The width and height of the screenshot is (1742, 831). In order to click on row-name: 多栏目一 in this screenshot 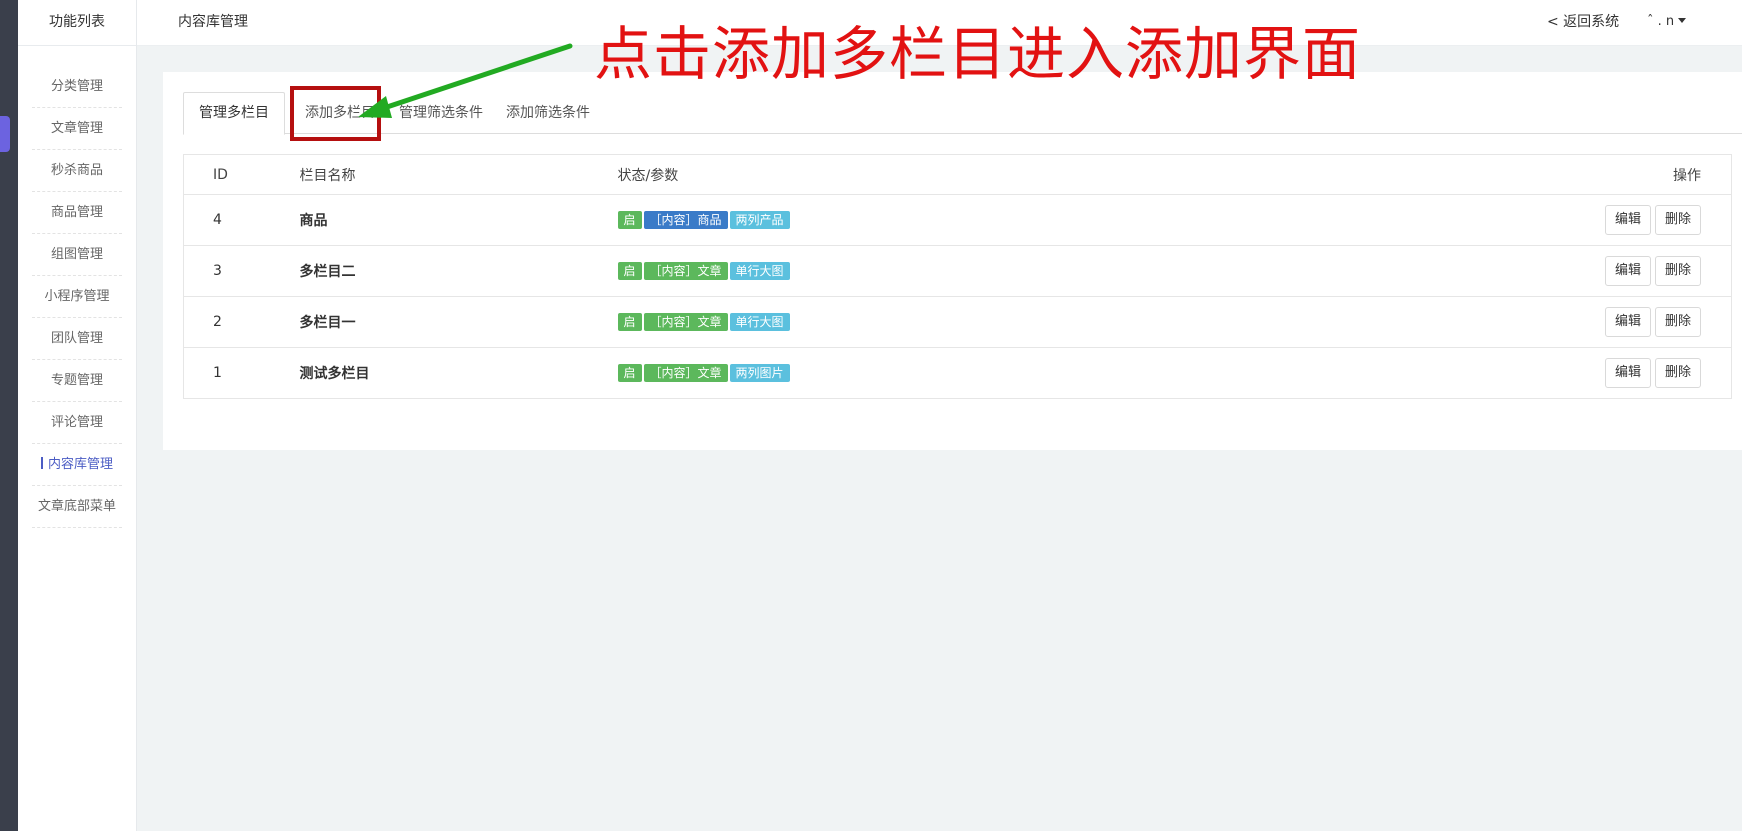, I will do `click(458, 322)`.